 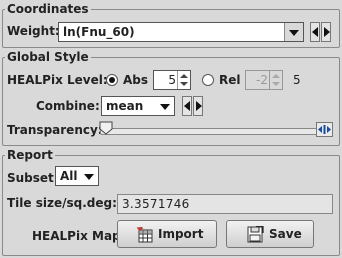 I want to click on tile-size-field: 3.3571746, so click(x=225, y=204).